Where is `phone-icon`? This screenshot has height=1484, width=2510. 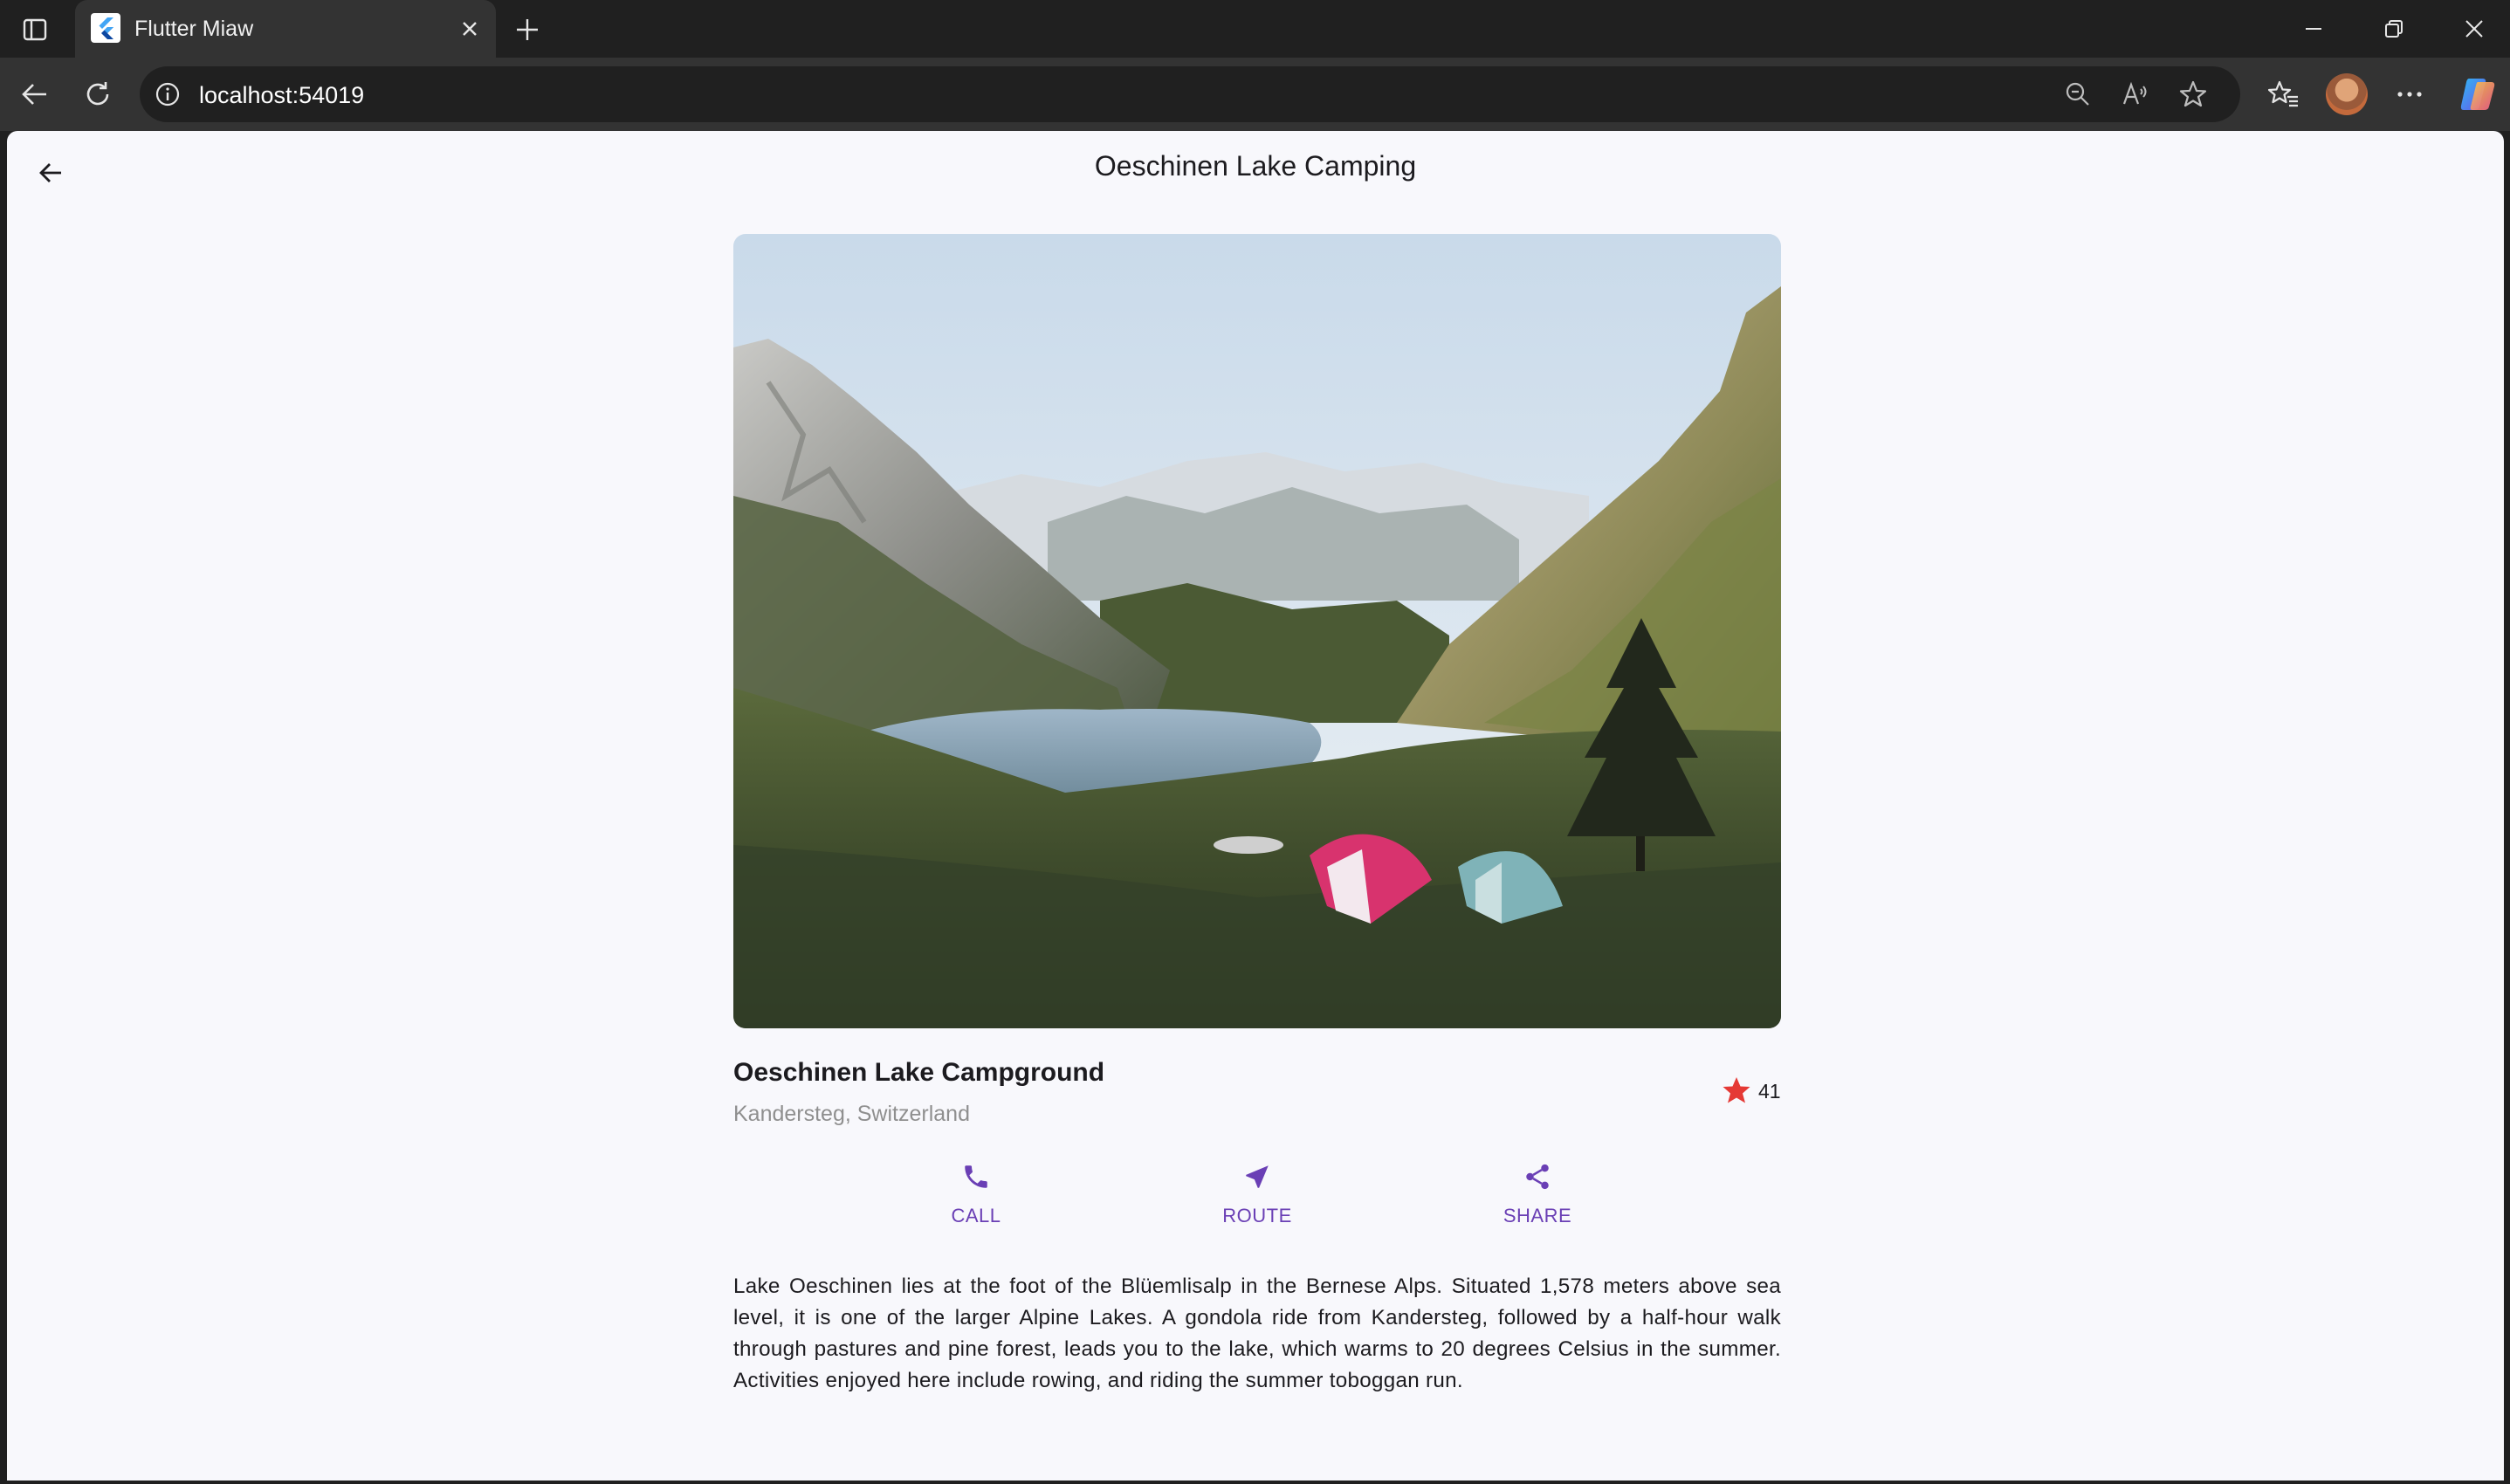
phone-icon is located at coordinates (976, 1176).